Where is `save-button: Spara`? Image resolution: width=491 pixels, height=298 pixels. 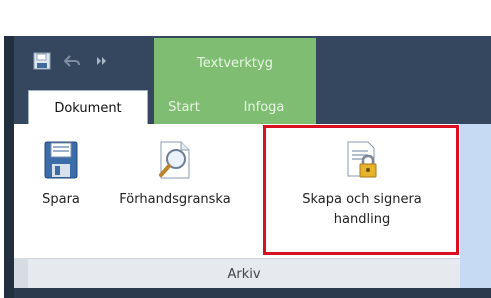
save-button: Spara is located at coordinates (61, 175).